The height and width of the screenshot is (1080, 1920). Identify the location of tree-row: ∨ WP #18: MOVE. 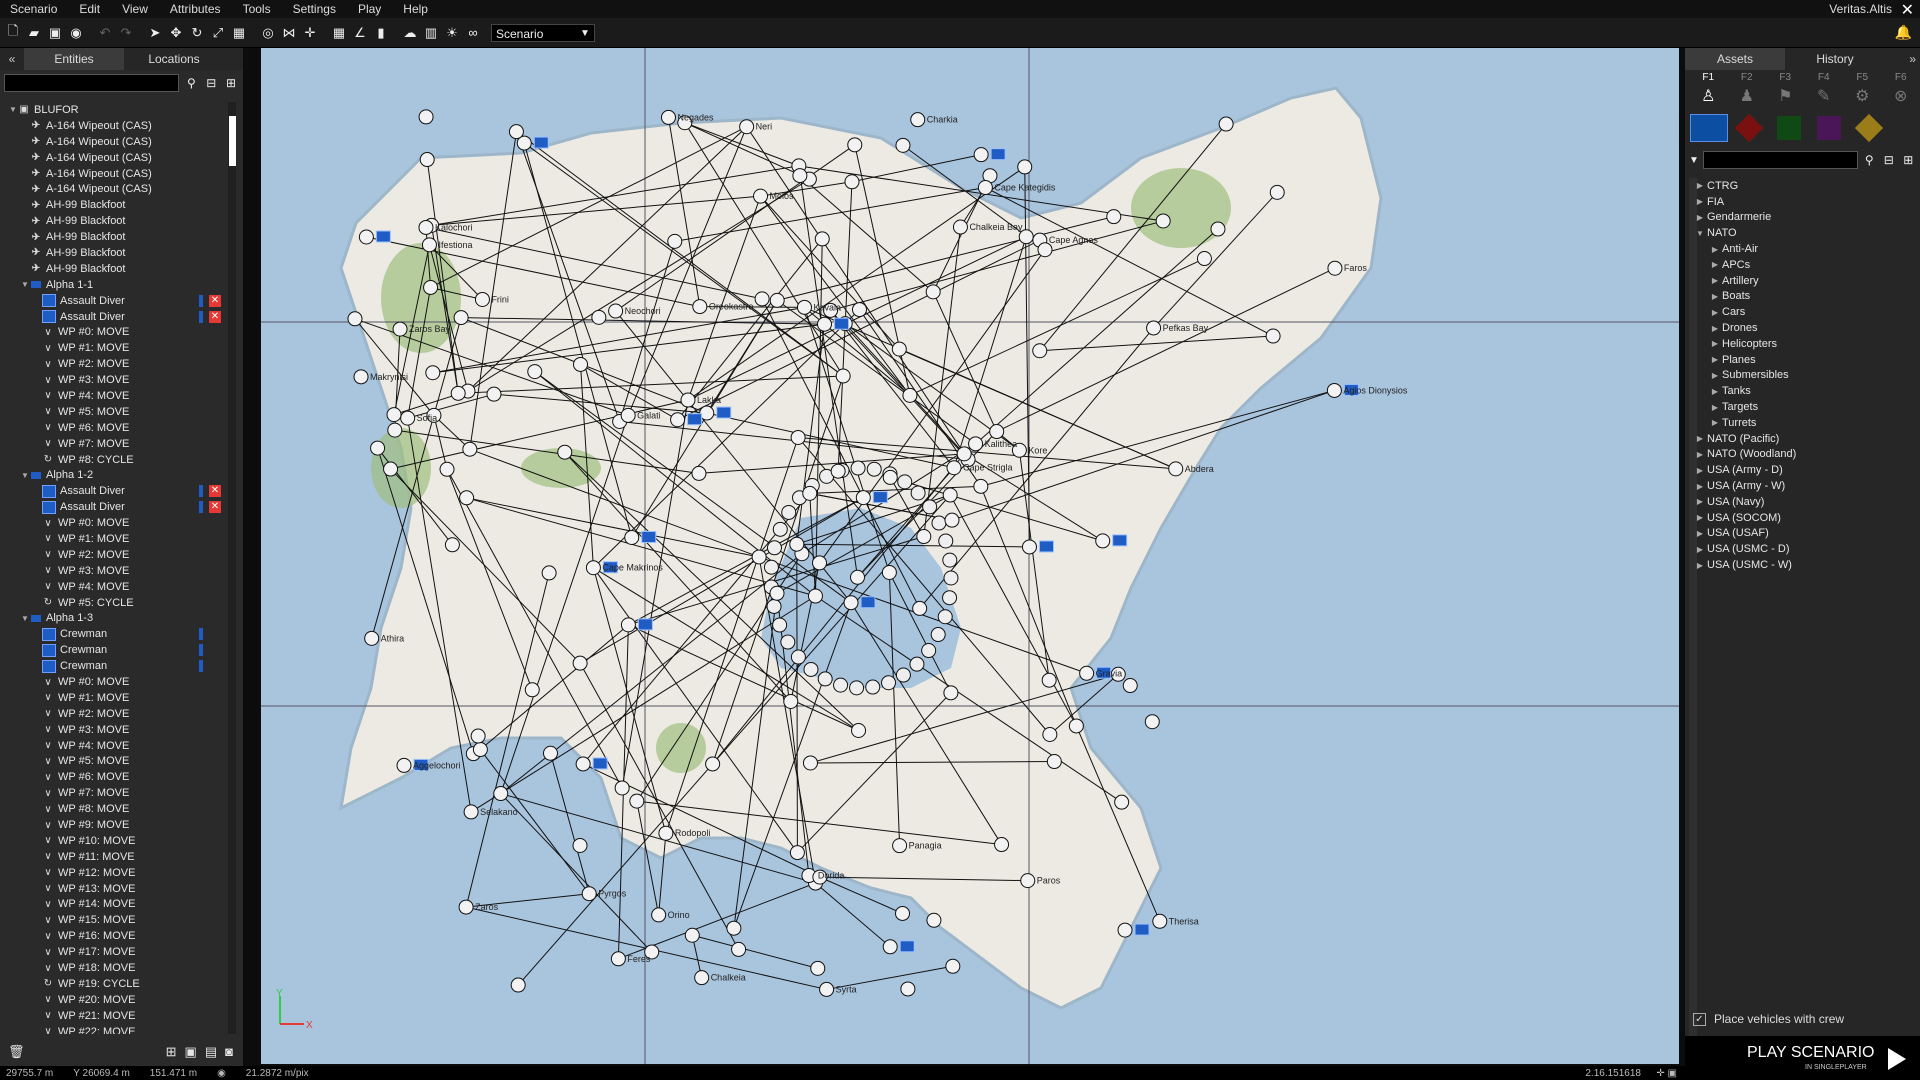
(114, 968).